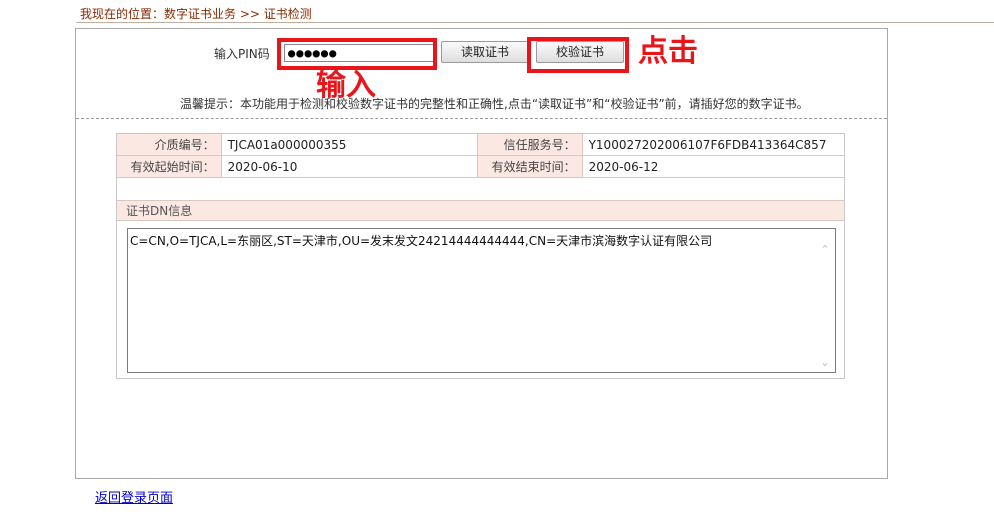 The width and height of the screenshot is (994, 528). What do you see at coordinates (825, 363) in the screenshot?
I see `scroll-down-icon: ⌄` at bounding box center [825, 363].